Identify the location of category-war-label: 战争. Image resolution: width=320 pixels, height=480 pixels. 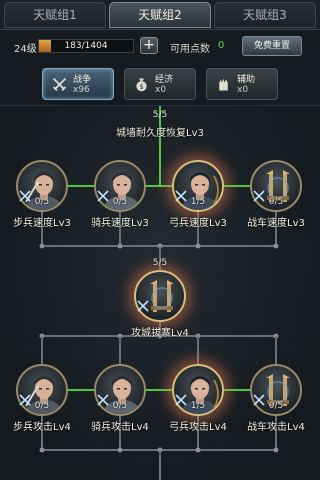
(82, 80).